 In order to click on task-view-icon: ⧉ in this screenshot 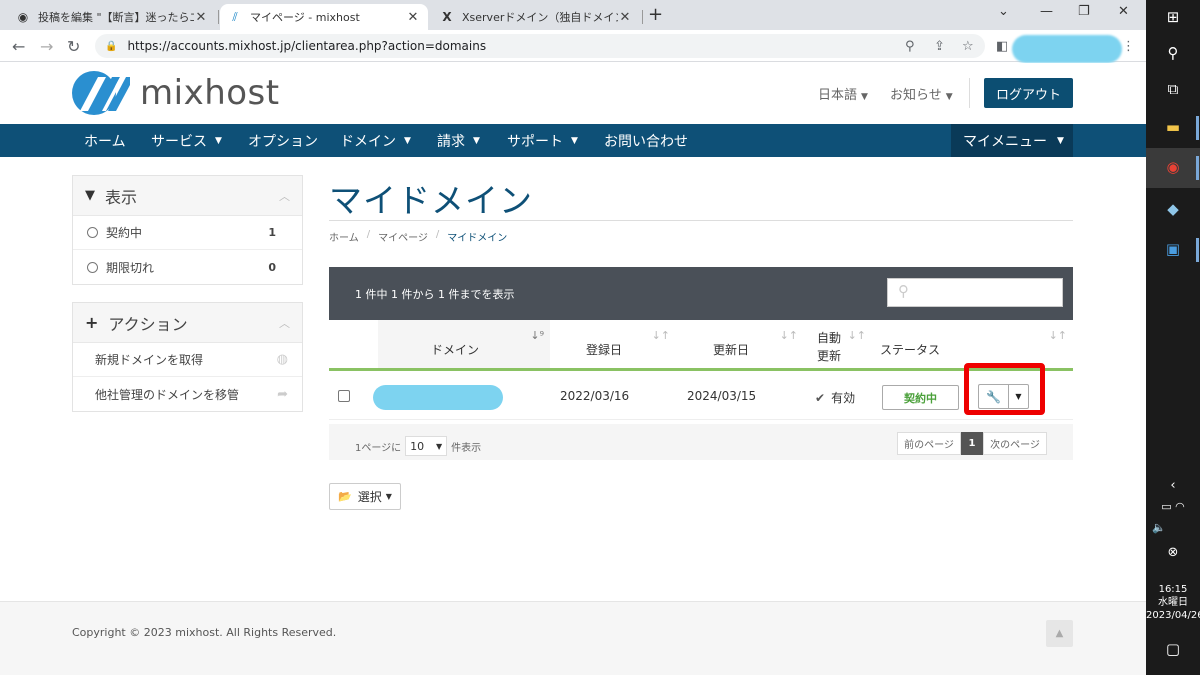, I will do `click(1173, 89)`.